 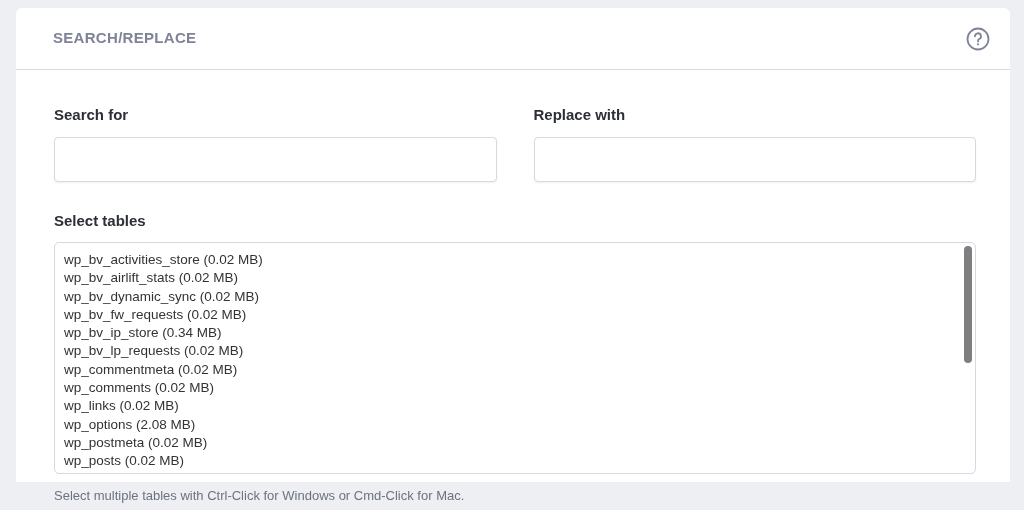 I want to click on table-option: wp_bv_fw_requests (0.02 MB), so click(x=499, y=315).